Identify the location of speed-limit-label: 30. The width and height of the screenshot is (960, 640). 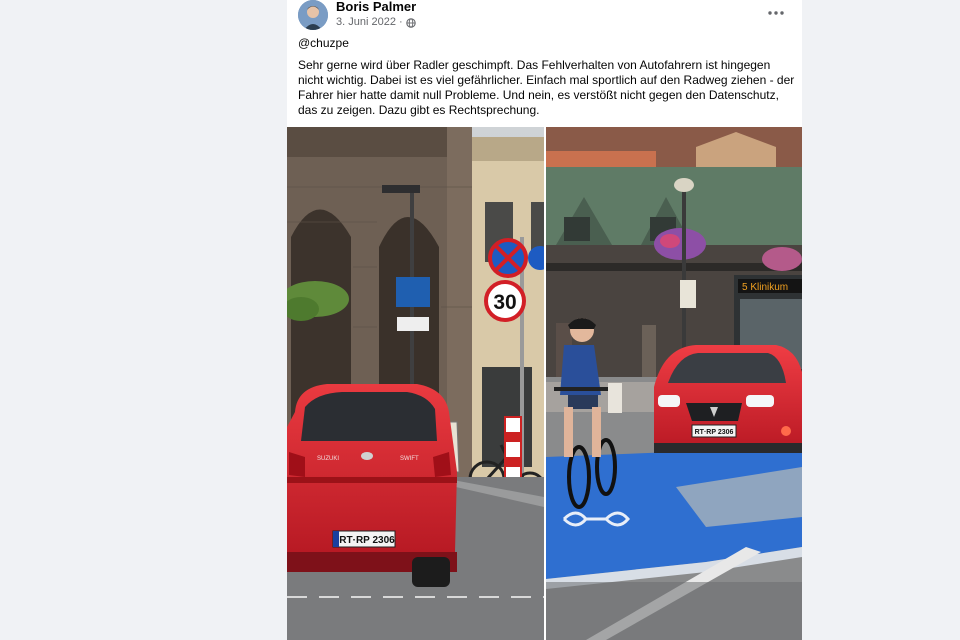
(504, 302).